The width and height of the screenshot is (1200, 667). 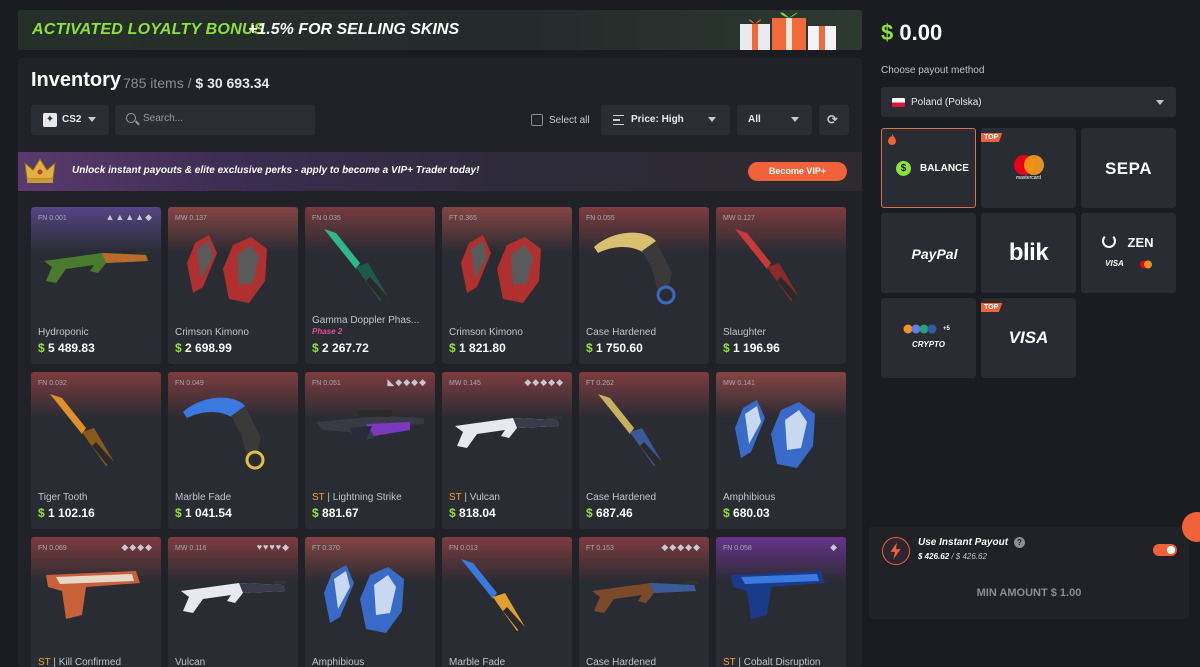 I want to click on crypto-coins-icon, so click(x=920, y=329).